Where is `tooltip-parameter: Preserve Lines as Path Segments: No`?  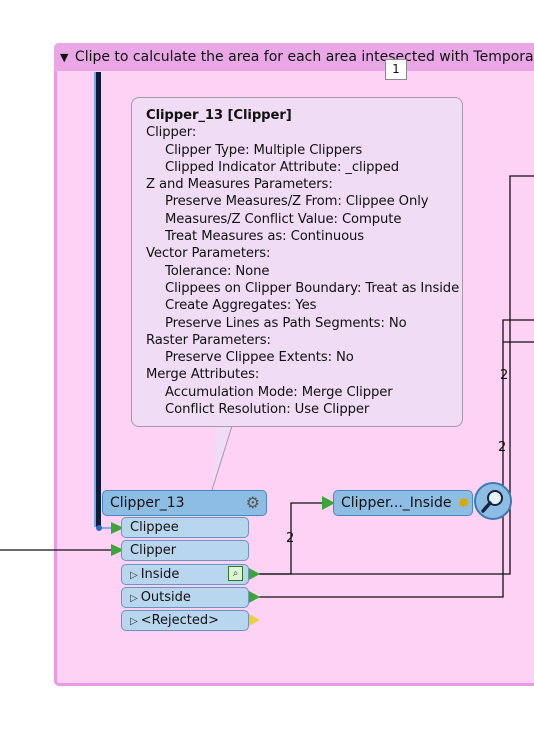 tooltip-parameter: Preserve Lines as Path Segments: No is located at coordinates (286, 323).